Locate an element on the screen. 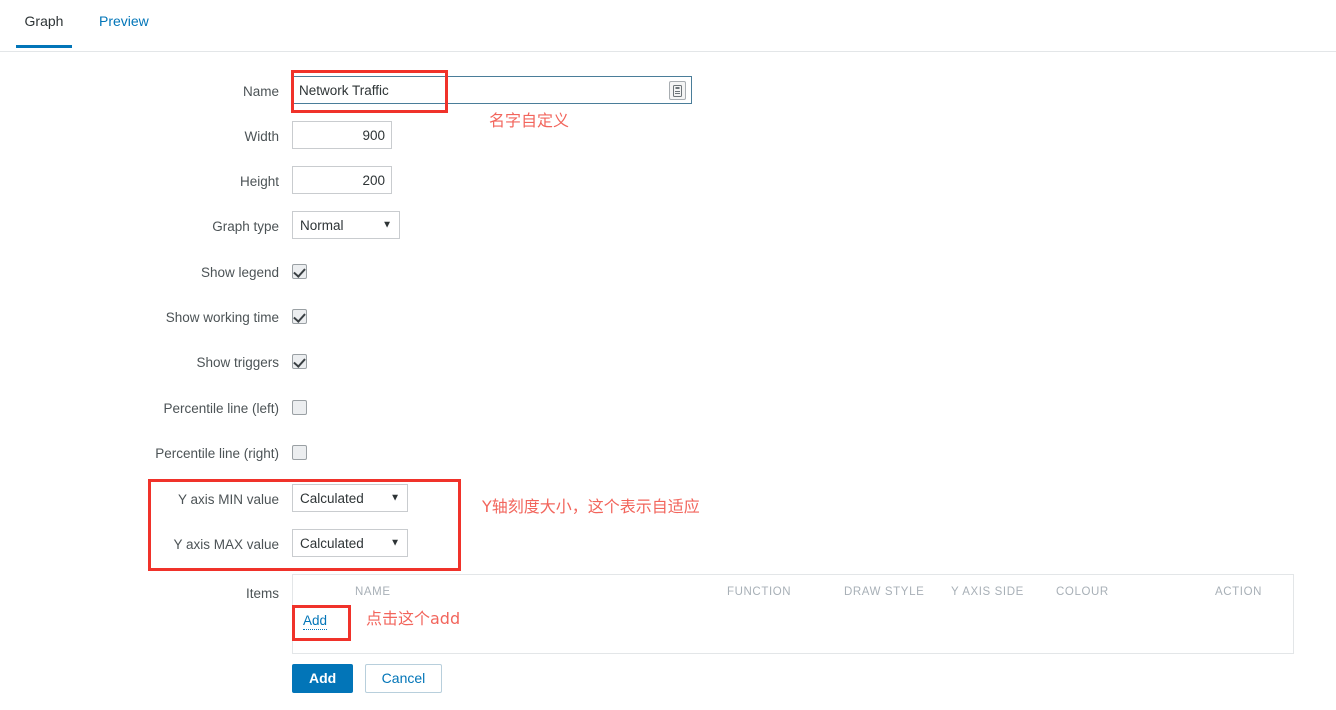  add-item-link: Add is located at coordinates (315, 621).